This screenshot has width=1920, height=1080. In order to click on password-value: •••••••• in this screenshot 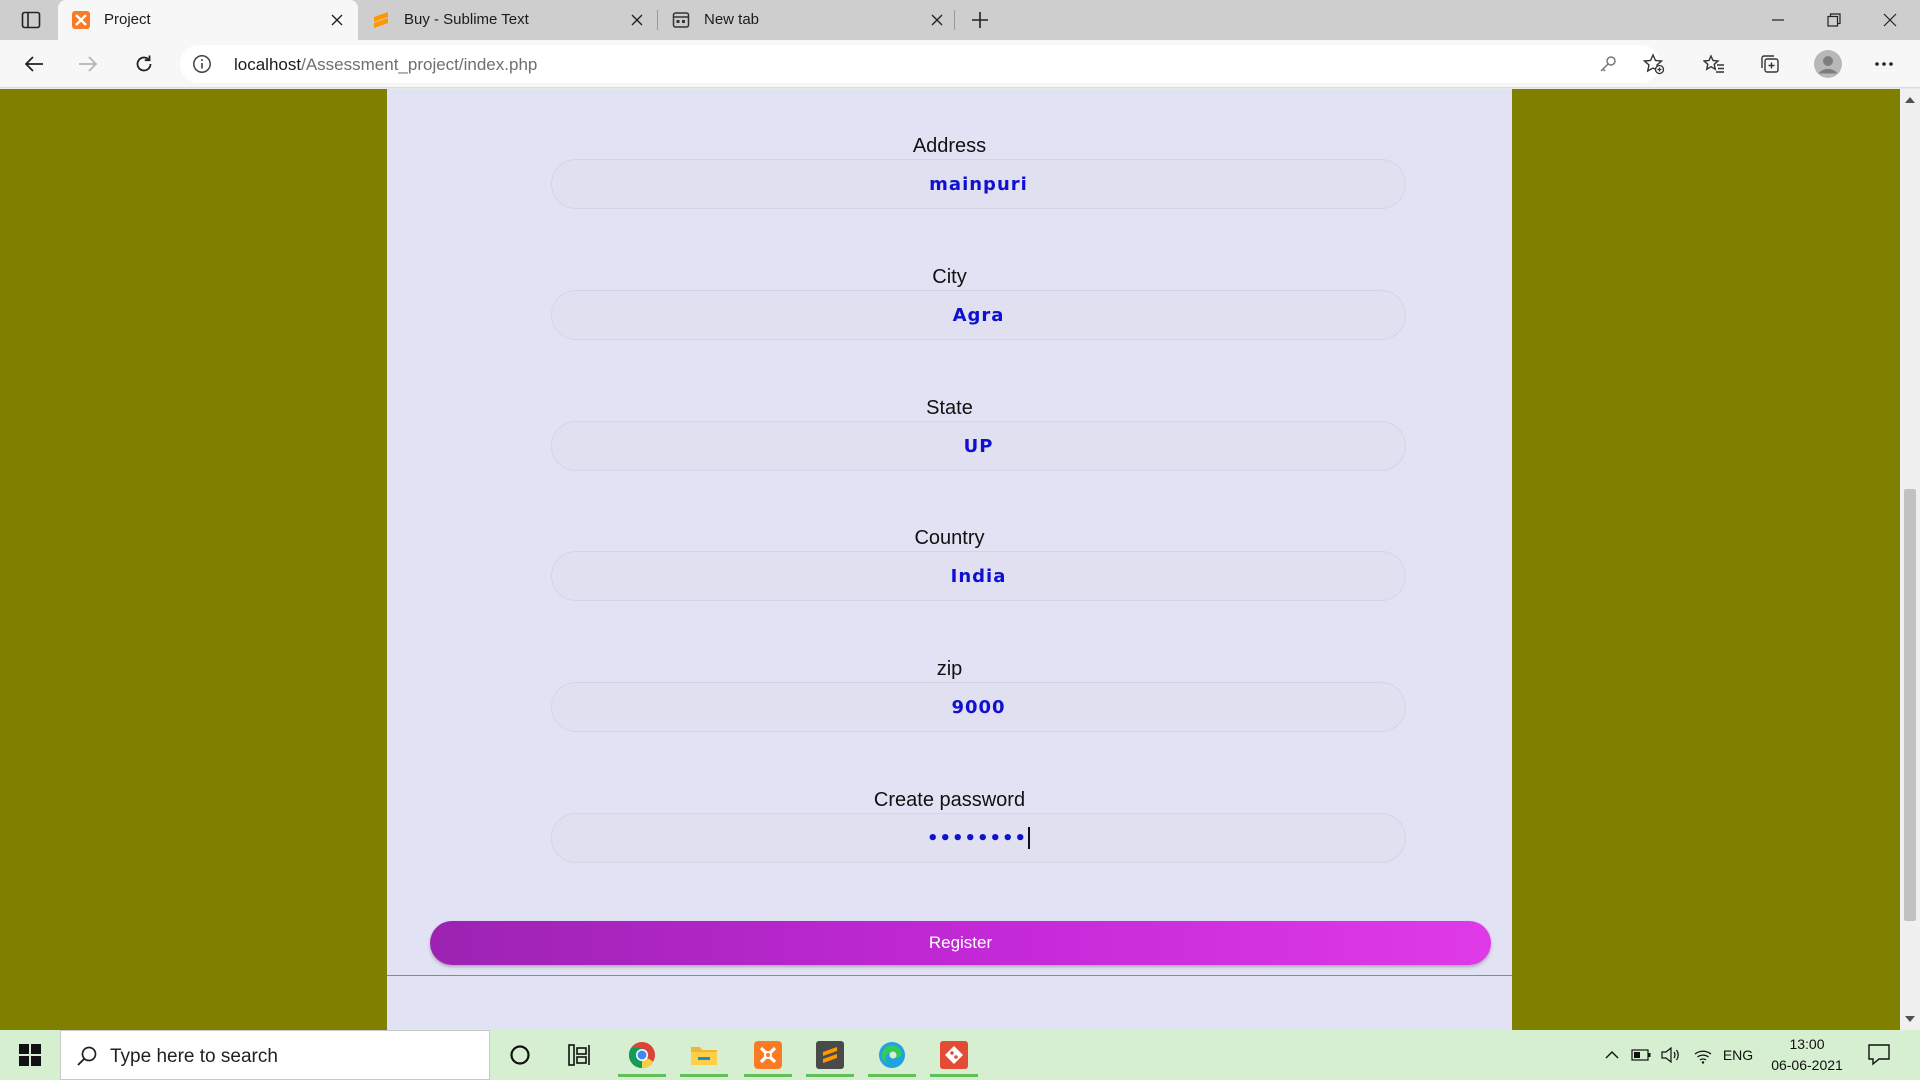, I will do `click(977, 838)`.